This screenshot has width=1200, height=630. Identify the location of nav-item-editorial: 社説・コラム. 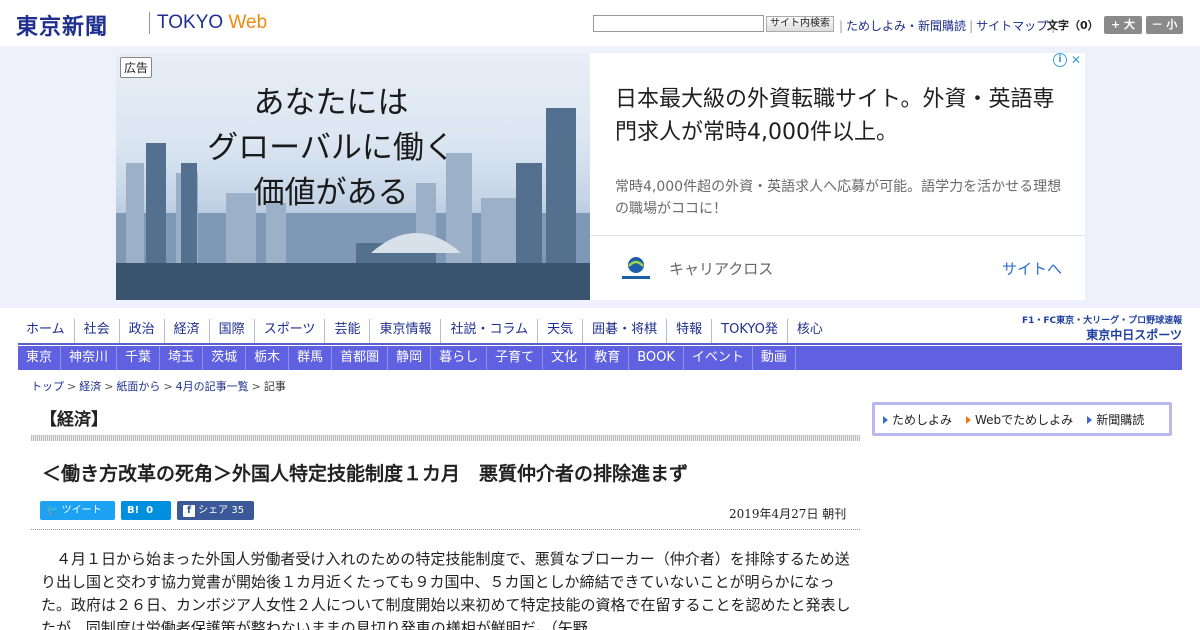
(488, 331).